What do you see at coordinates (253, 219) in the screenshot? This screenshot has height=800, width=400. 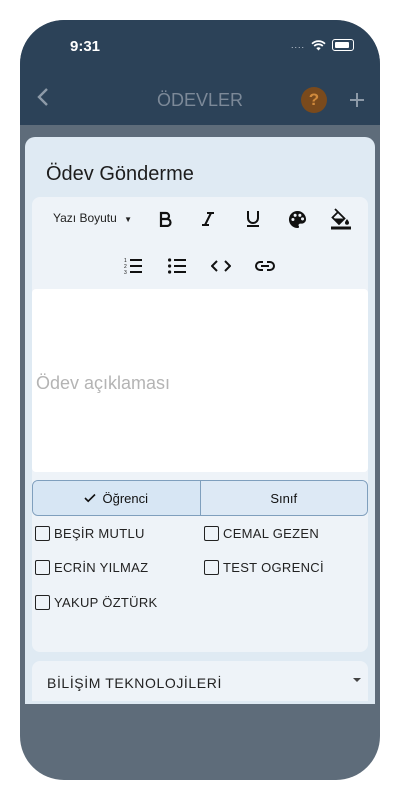 I see `underline-icon` at bounding box center [253, 219].